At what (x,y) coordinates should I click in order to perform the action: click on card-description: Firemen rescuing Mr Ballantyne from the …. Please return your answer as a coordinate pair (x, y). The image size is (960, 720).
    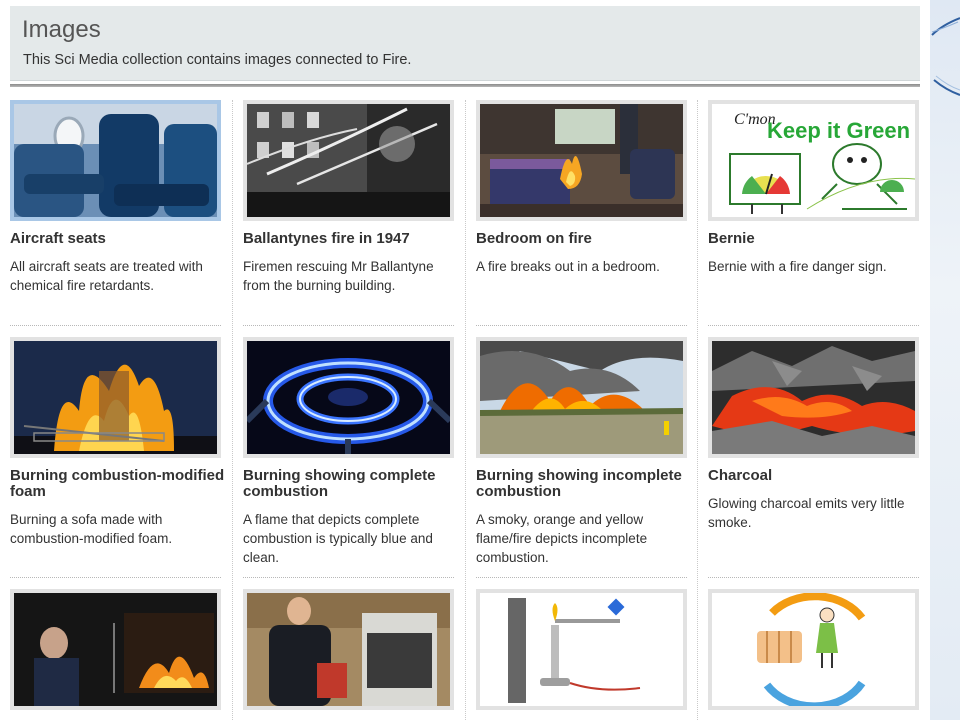
    Looking at the image, I should click on (338, 276).